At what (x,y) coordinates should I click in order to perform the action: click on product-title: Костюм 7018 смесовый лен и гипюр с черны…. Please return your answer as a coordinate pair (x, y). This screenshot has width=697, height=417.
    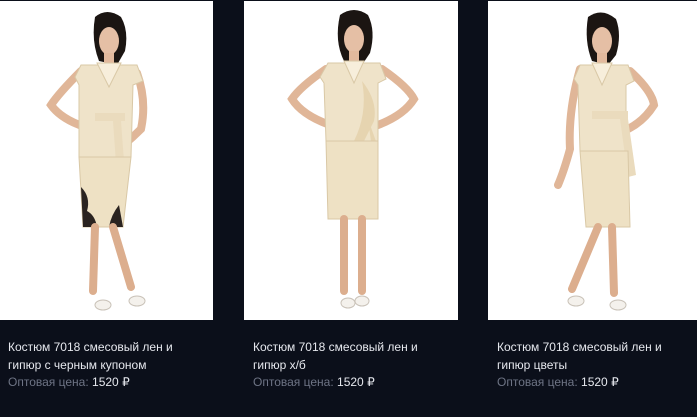
    Looking at the image, I should click on (108, 356).